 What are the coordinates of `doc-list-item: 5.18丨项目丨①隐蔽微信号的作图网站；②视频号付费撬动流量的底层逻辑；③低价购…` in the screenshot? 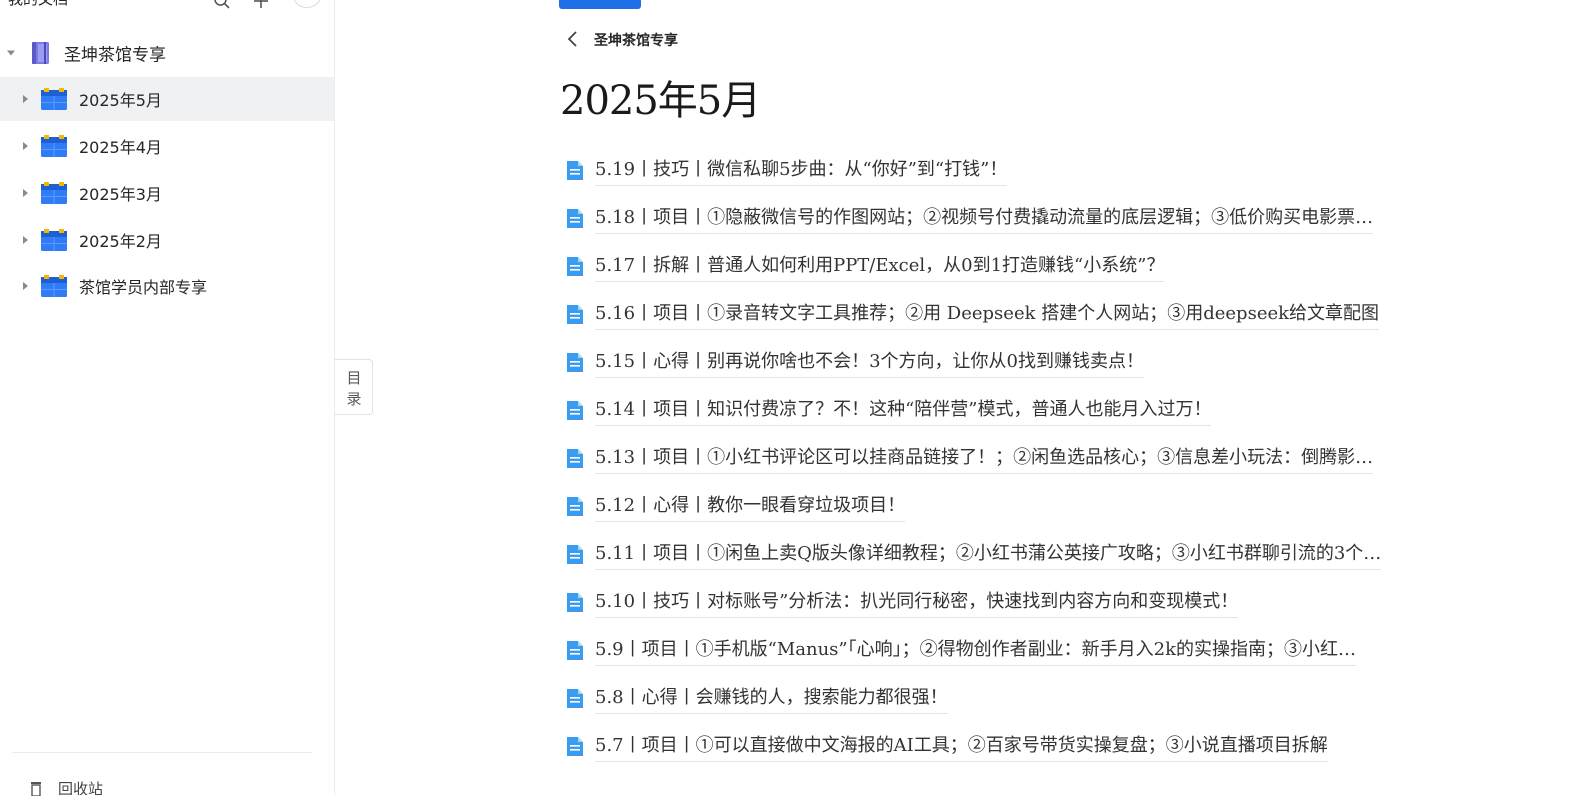 It's located at (1014, 220).